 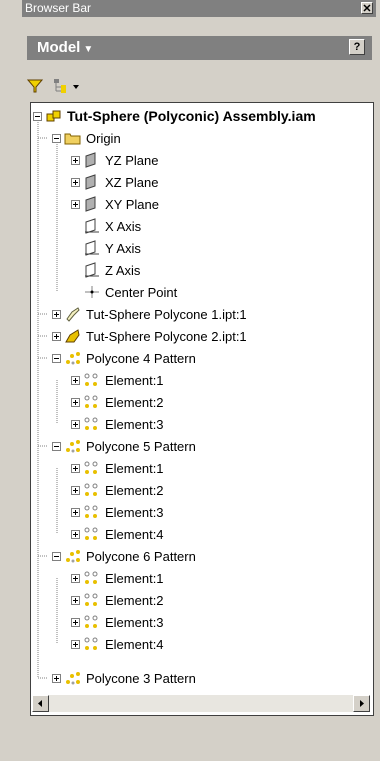 I want to click on tree-item-label: Tut-Sphere Polycone 1.ipt:1, so click(x=166, y=314).